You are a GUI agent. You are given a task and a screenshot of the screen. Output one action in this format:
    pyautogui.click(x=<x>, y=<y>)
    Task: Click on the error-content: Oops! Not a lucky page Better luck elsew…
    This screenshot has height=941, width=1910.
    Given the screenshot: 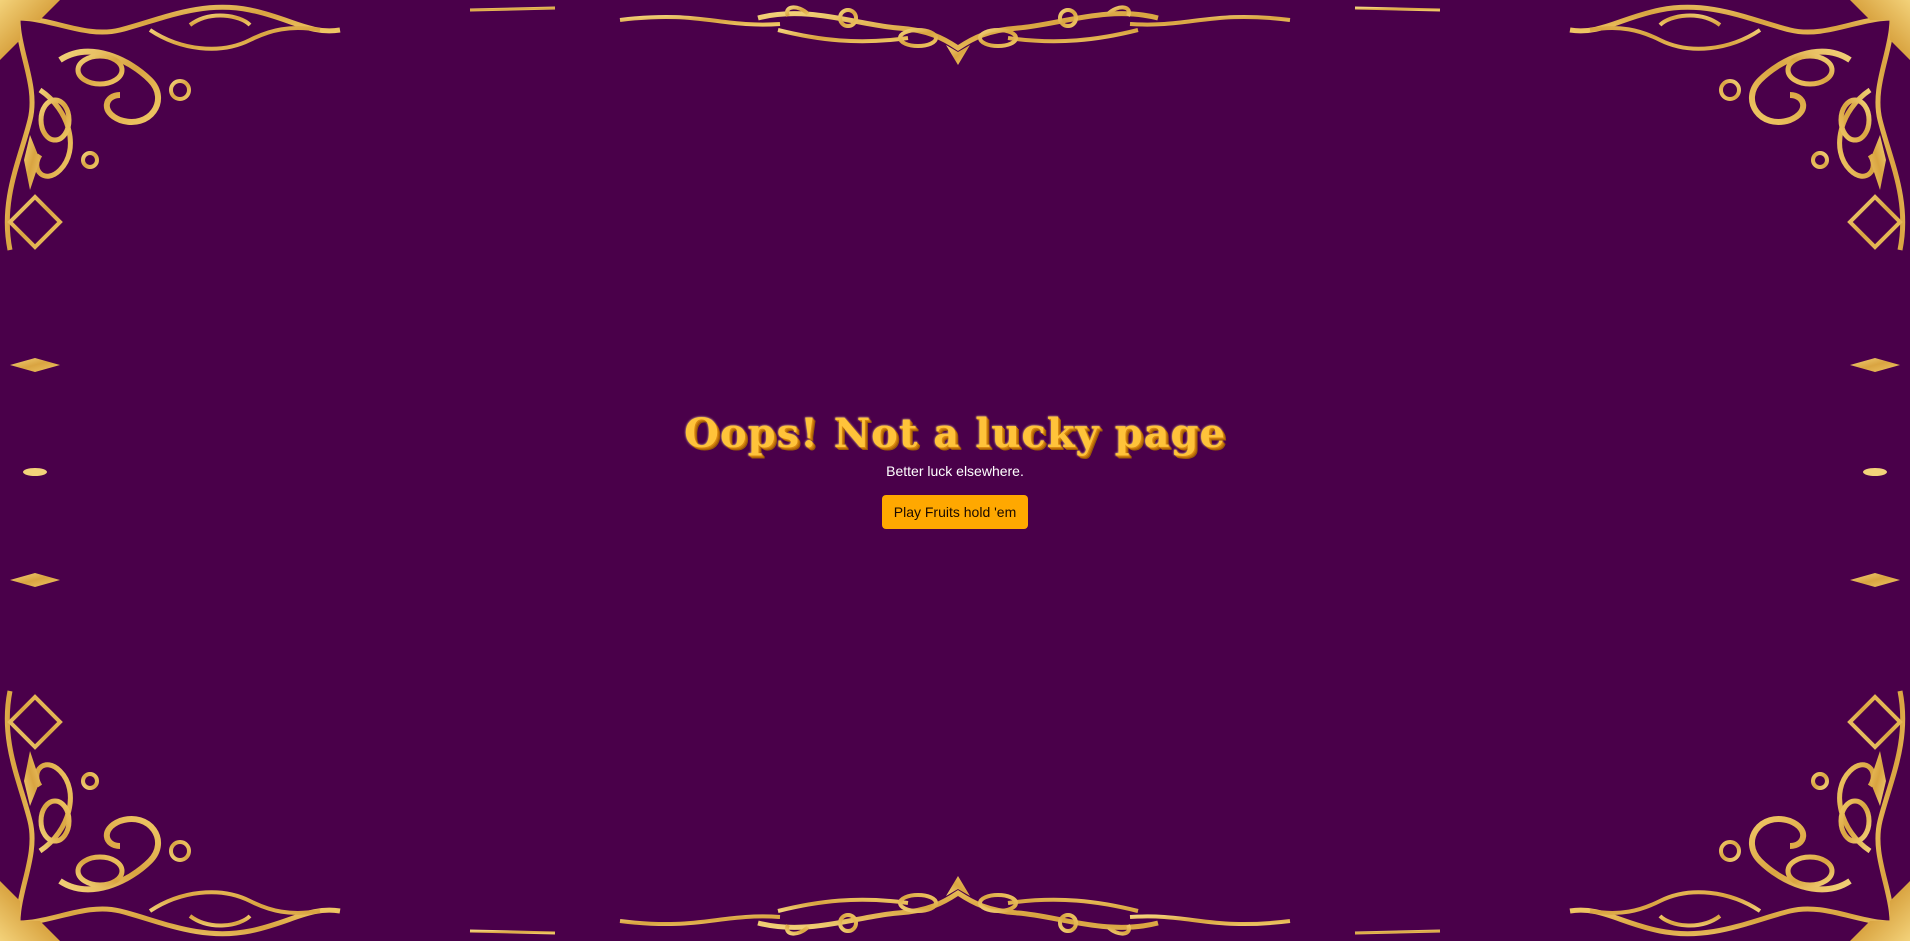 What is the action you would take?
    pyautogui.click(x=955, y=468)
    